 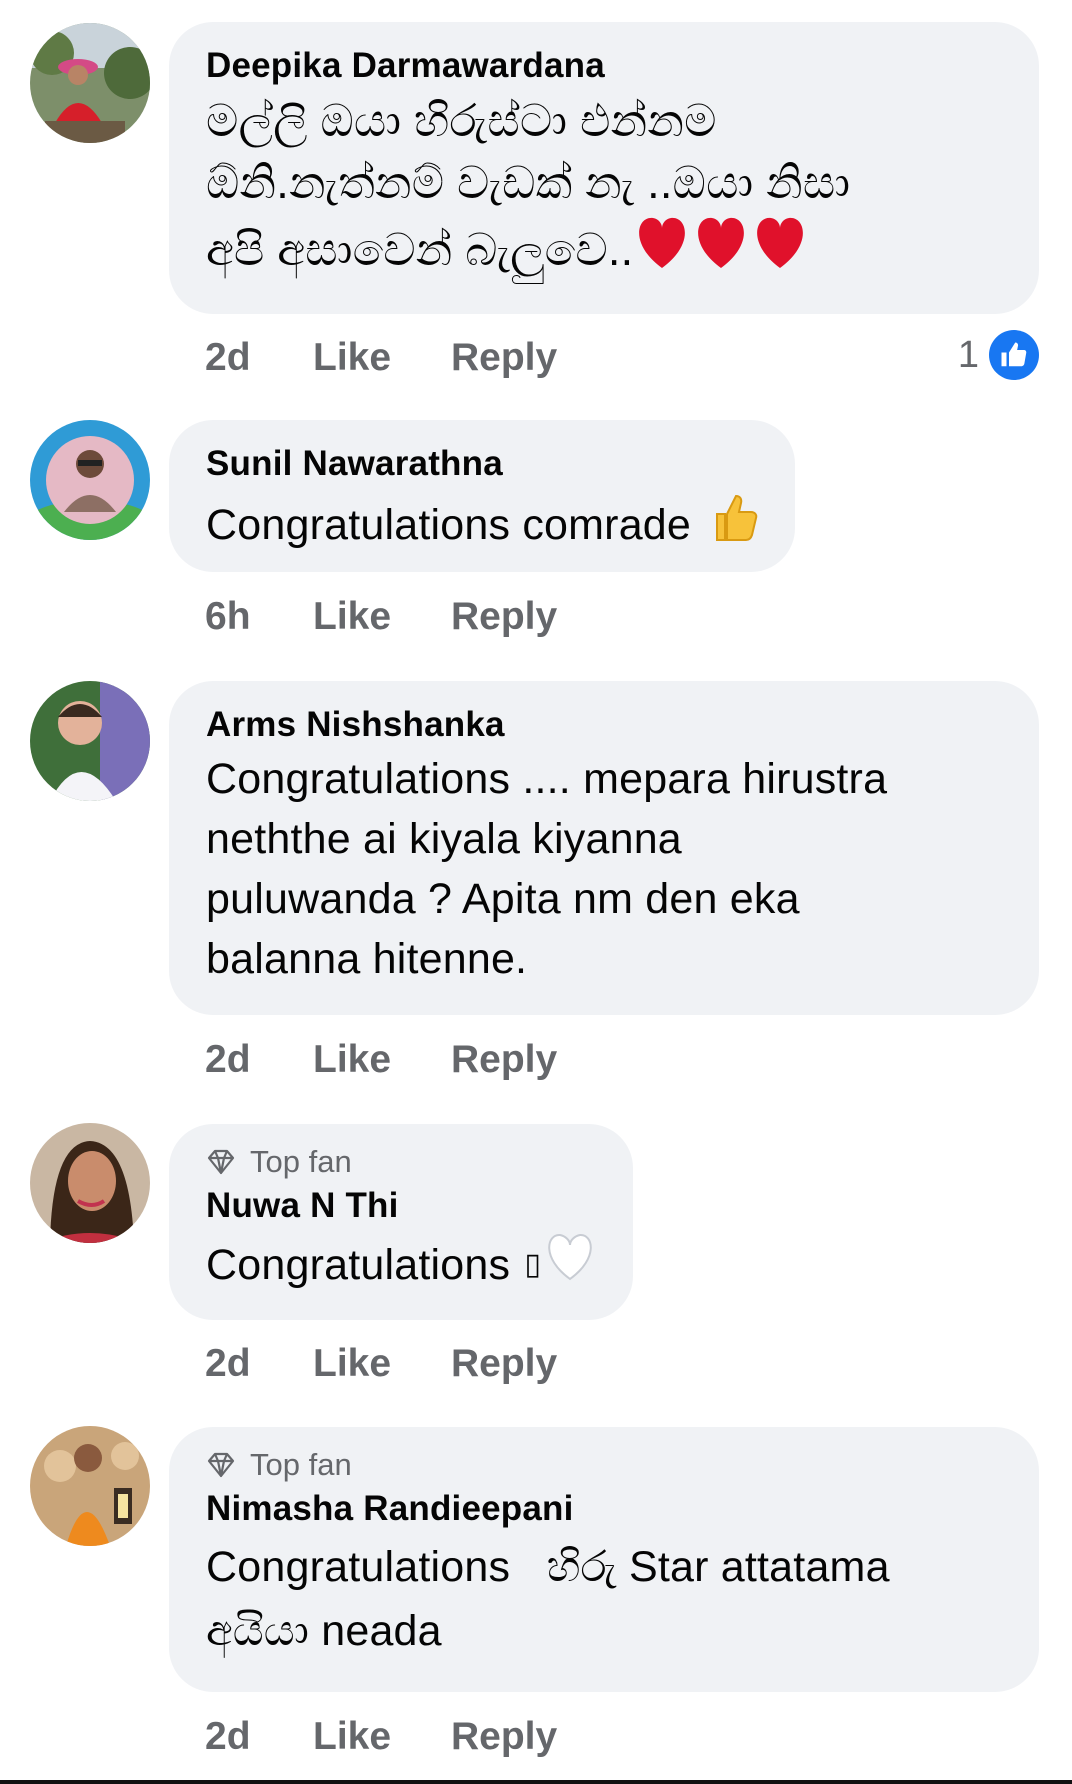 I want to click on bottom-divider, so click(x=536, y=1782).